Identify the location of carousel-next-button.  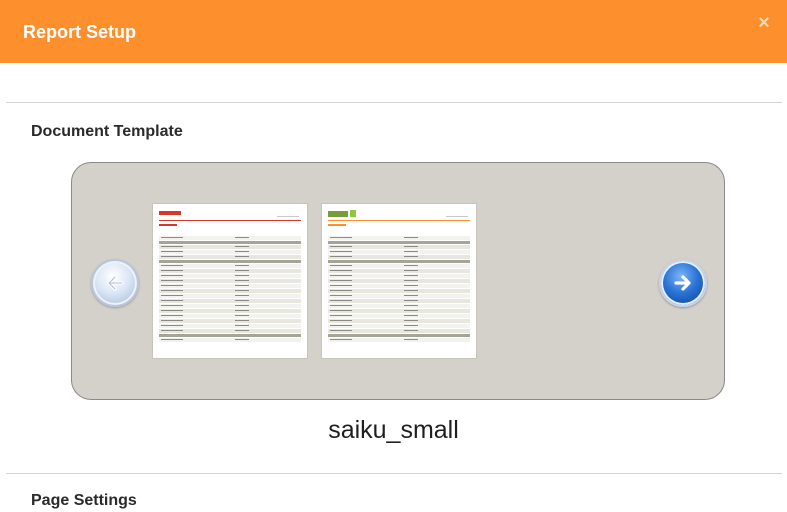
(683, 283).